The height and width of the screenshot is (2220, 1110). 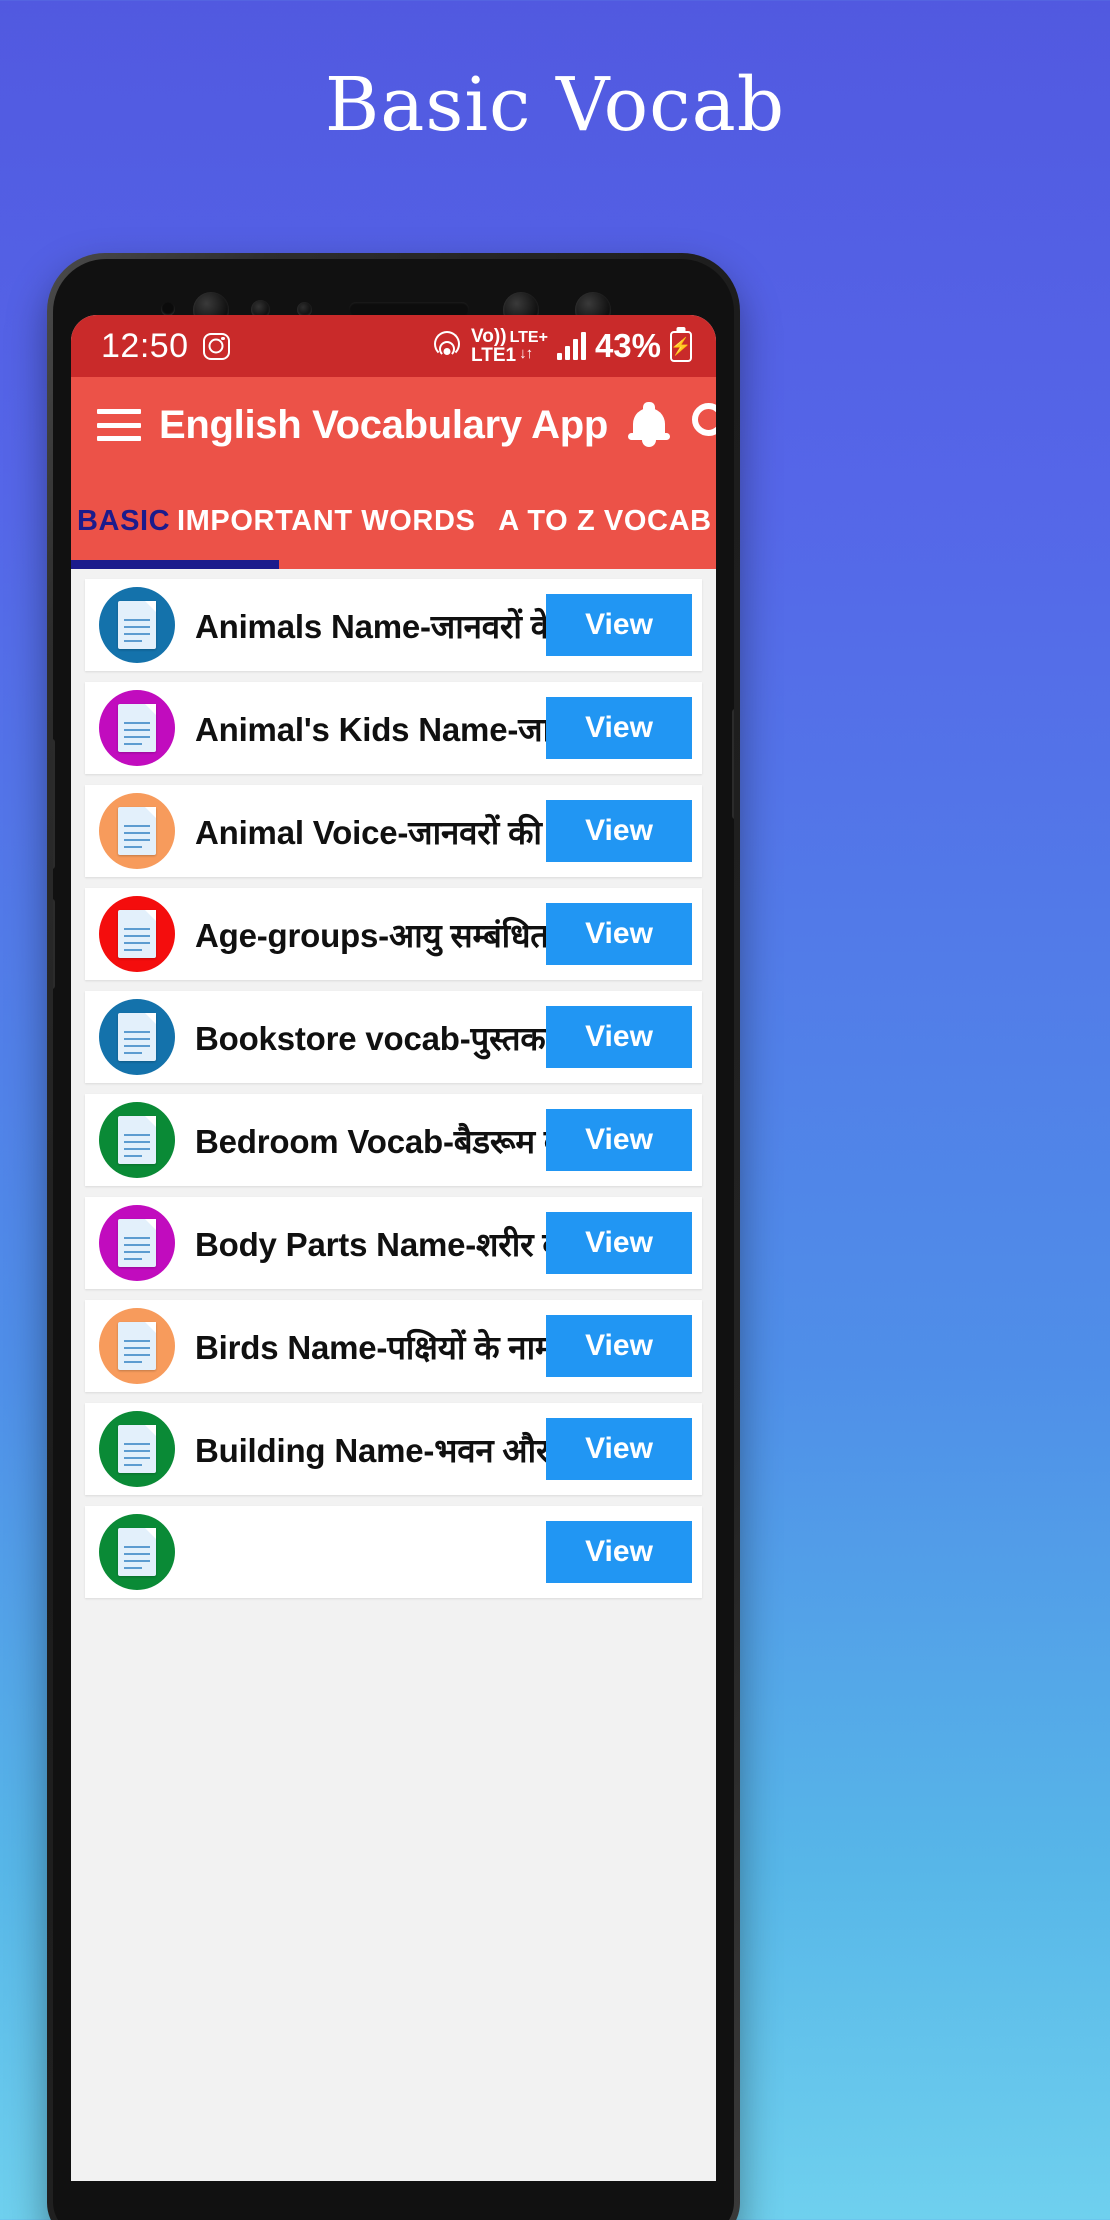 I want to click on list-item: Bedroom Vocab-बैडरूम के लिएView, so click(x=393, y=1140).